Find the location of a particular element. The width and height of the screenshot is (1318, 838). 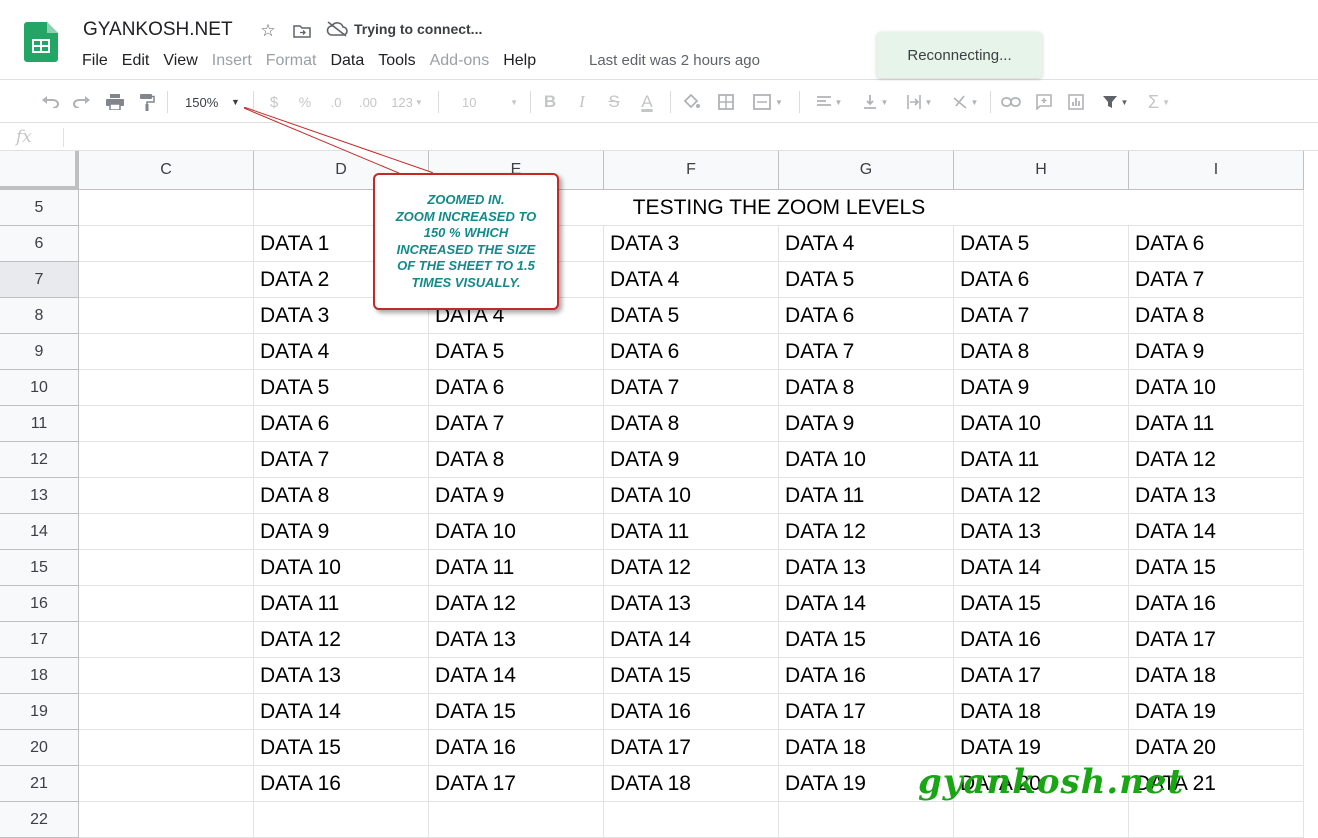

fill-color-icon is located at coordinates (691, 102).